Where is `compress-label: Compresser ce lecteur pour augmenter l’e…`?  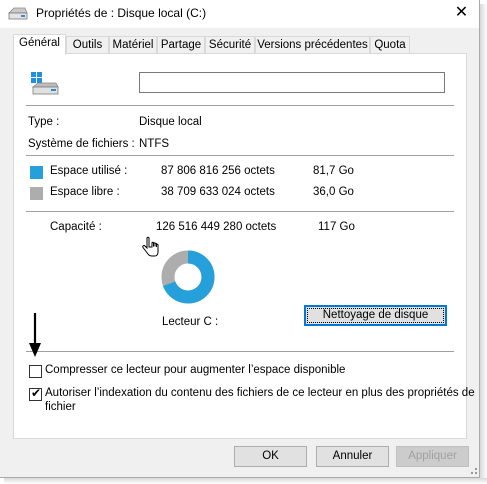 compress-label: Compresser ce lecteur pour augmenter l’e… is located at coordinates (195, 370).